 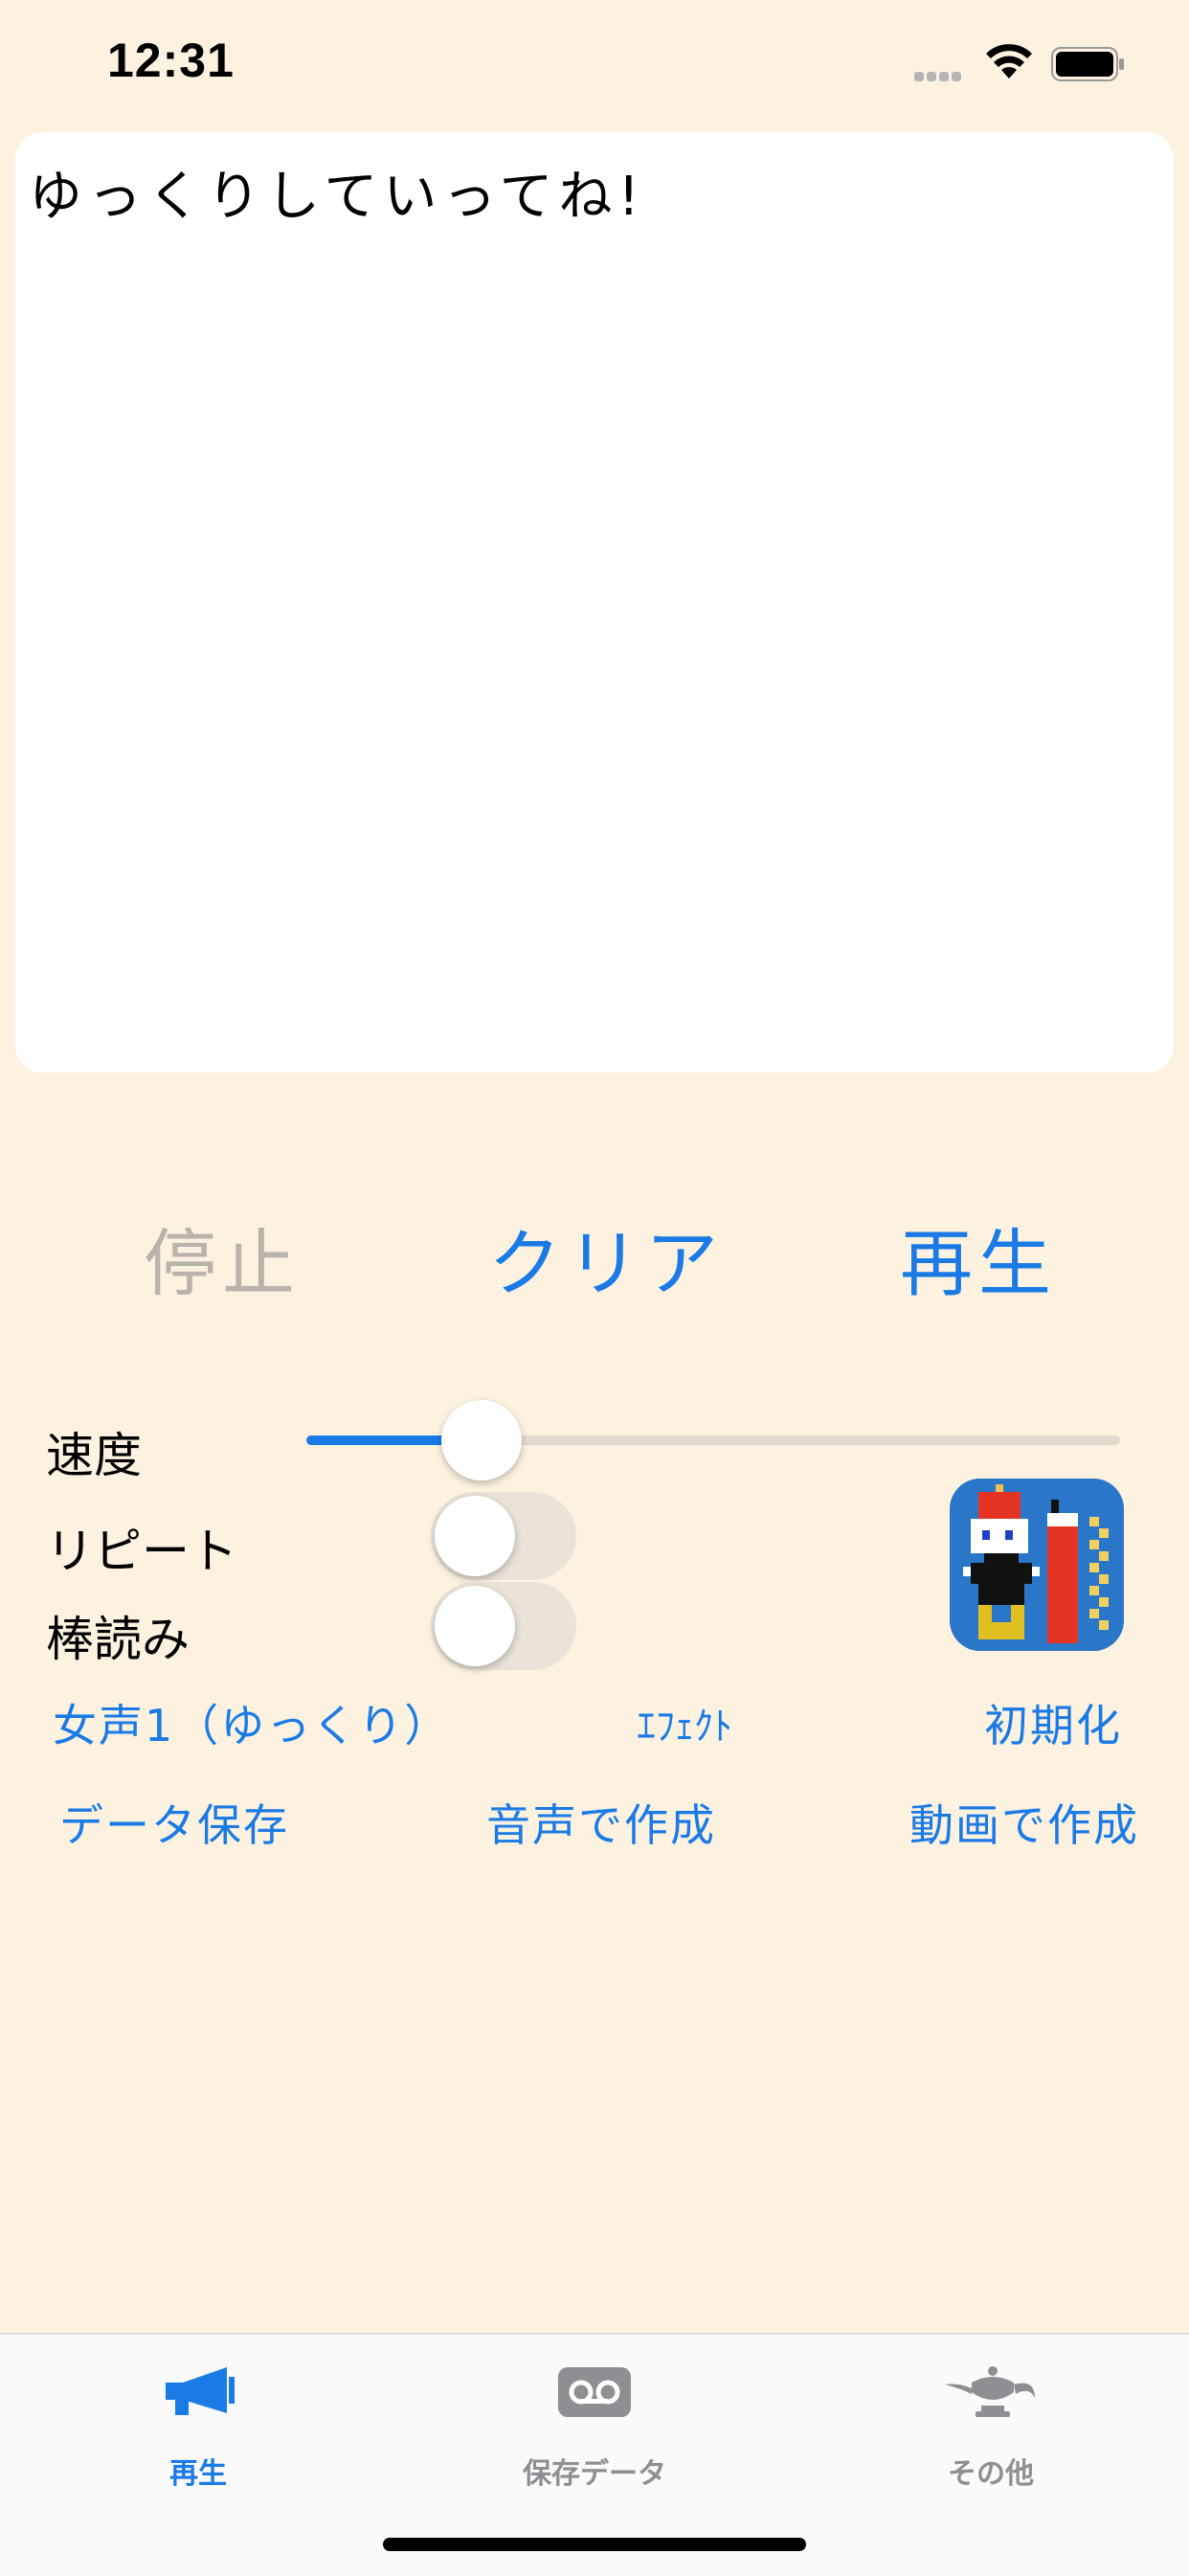 What do you see at coordinates (198, 2430) in the screenshot?
I see `tab-play: 再生` at bounding box center [198, 2430].